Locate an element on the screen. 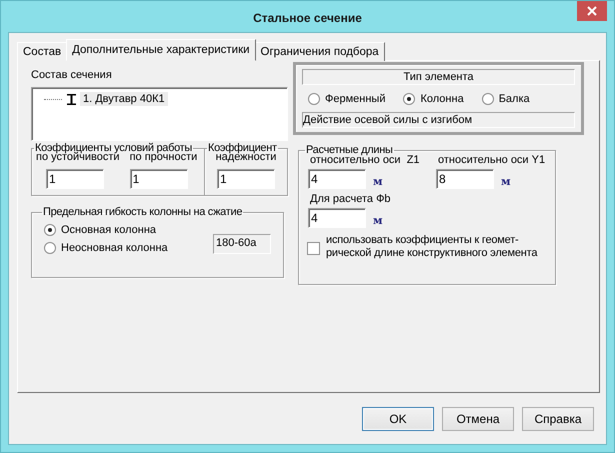  radio-option: Неосновная колонна is located at coordinates (106, 248).